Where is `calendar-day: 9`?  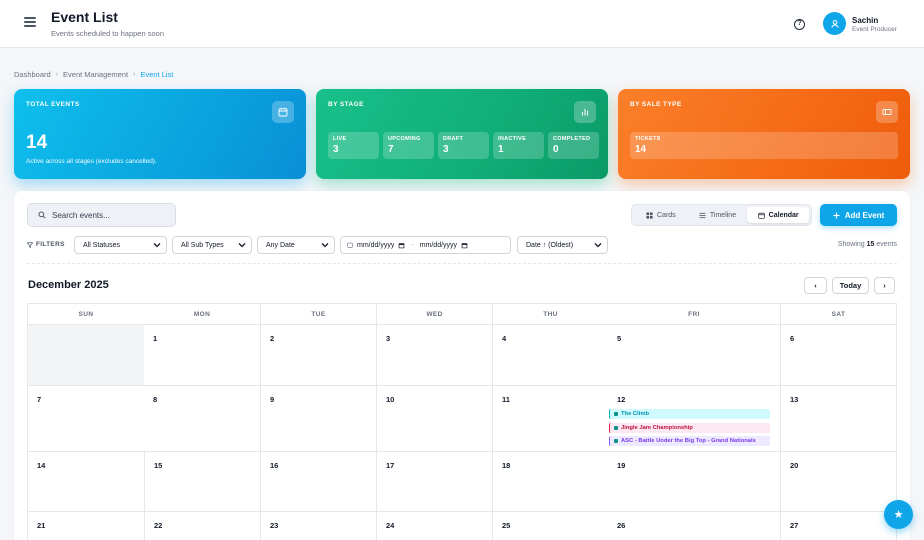
calendar-day: 9 is located at coordinates (318, 418).